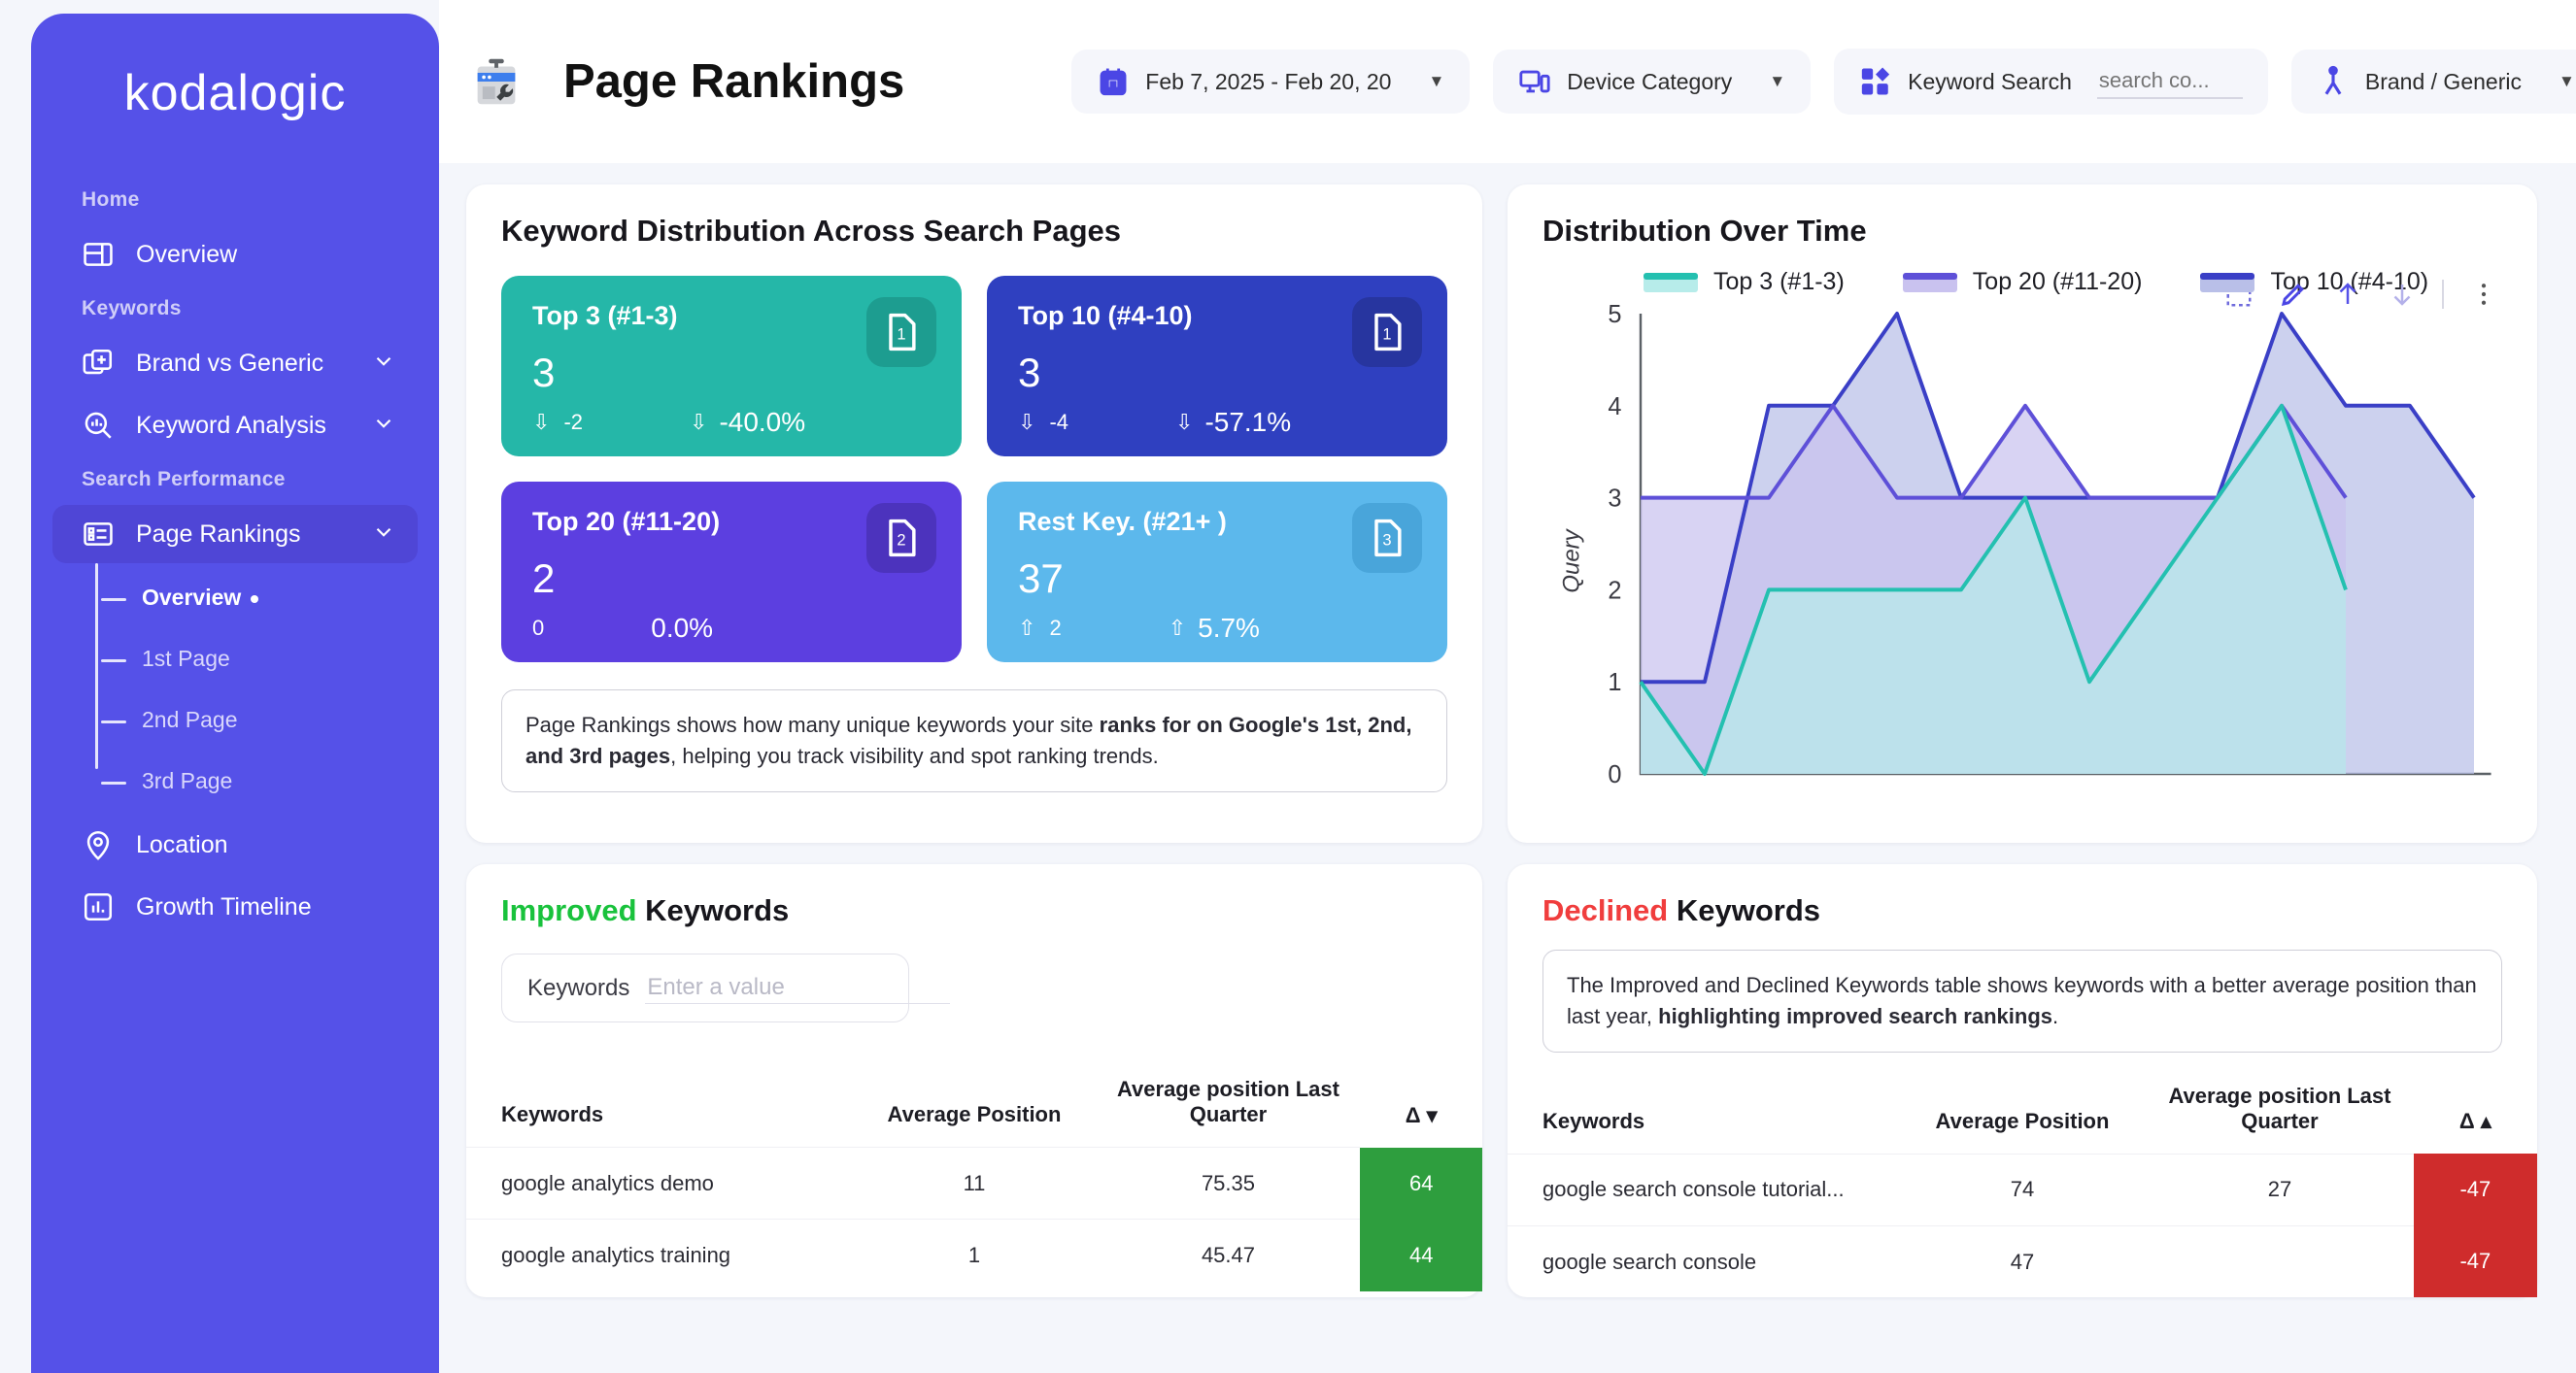 This screenshot has width=2576, height=1373. Describe the element at coordinates (2475, 1114) in the screenshot. I see `column-header-delta: Δ ▴` at that location.